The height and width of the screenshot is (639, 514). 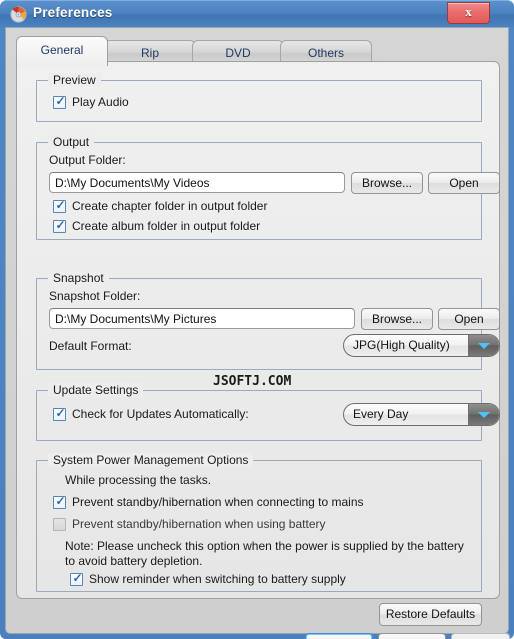 I want to click on tab-general-label: General, so click(x=62, y=50).